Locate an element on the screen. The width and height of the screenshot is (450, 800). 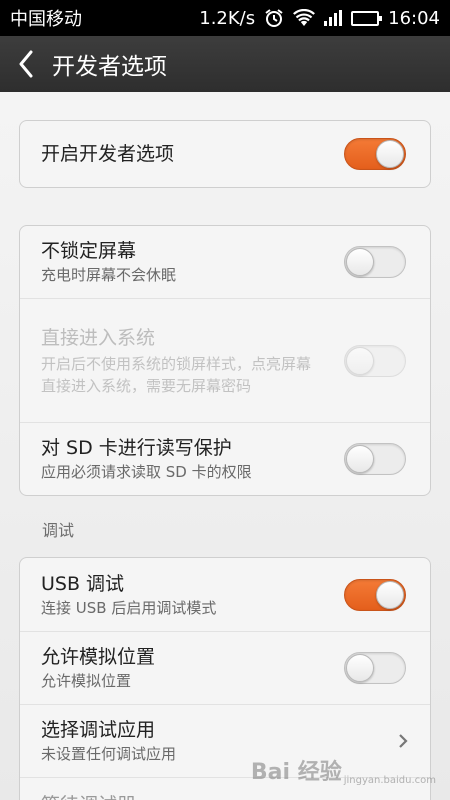
mock-location-switch is located at coordinates (375, 668).